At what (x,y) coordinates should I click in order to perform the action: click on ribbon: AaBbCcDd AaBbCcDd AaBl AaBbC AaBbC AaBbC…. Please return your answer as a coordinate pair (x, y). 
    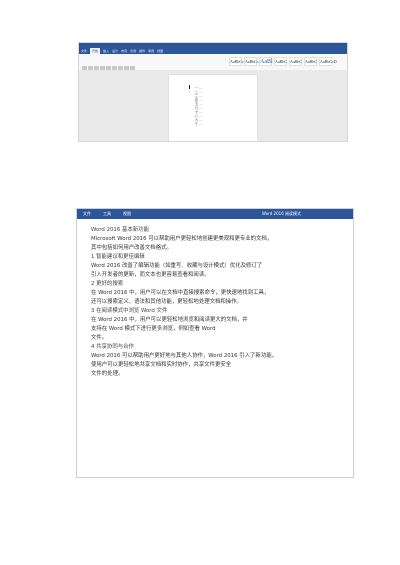
    Looking at the image, I should click on (213, 71).